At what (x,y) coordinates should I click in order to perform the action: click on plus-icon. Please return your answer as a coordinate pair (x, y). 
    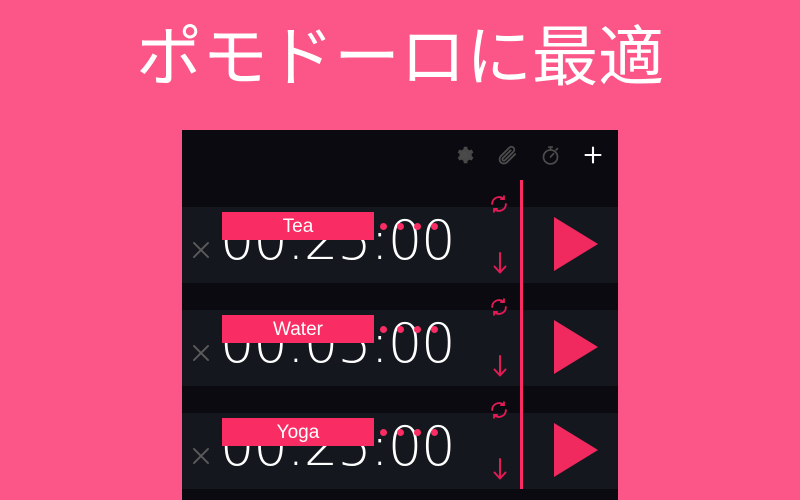
    Looking at the image, I should click on (593, 155).